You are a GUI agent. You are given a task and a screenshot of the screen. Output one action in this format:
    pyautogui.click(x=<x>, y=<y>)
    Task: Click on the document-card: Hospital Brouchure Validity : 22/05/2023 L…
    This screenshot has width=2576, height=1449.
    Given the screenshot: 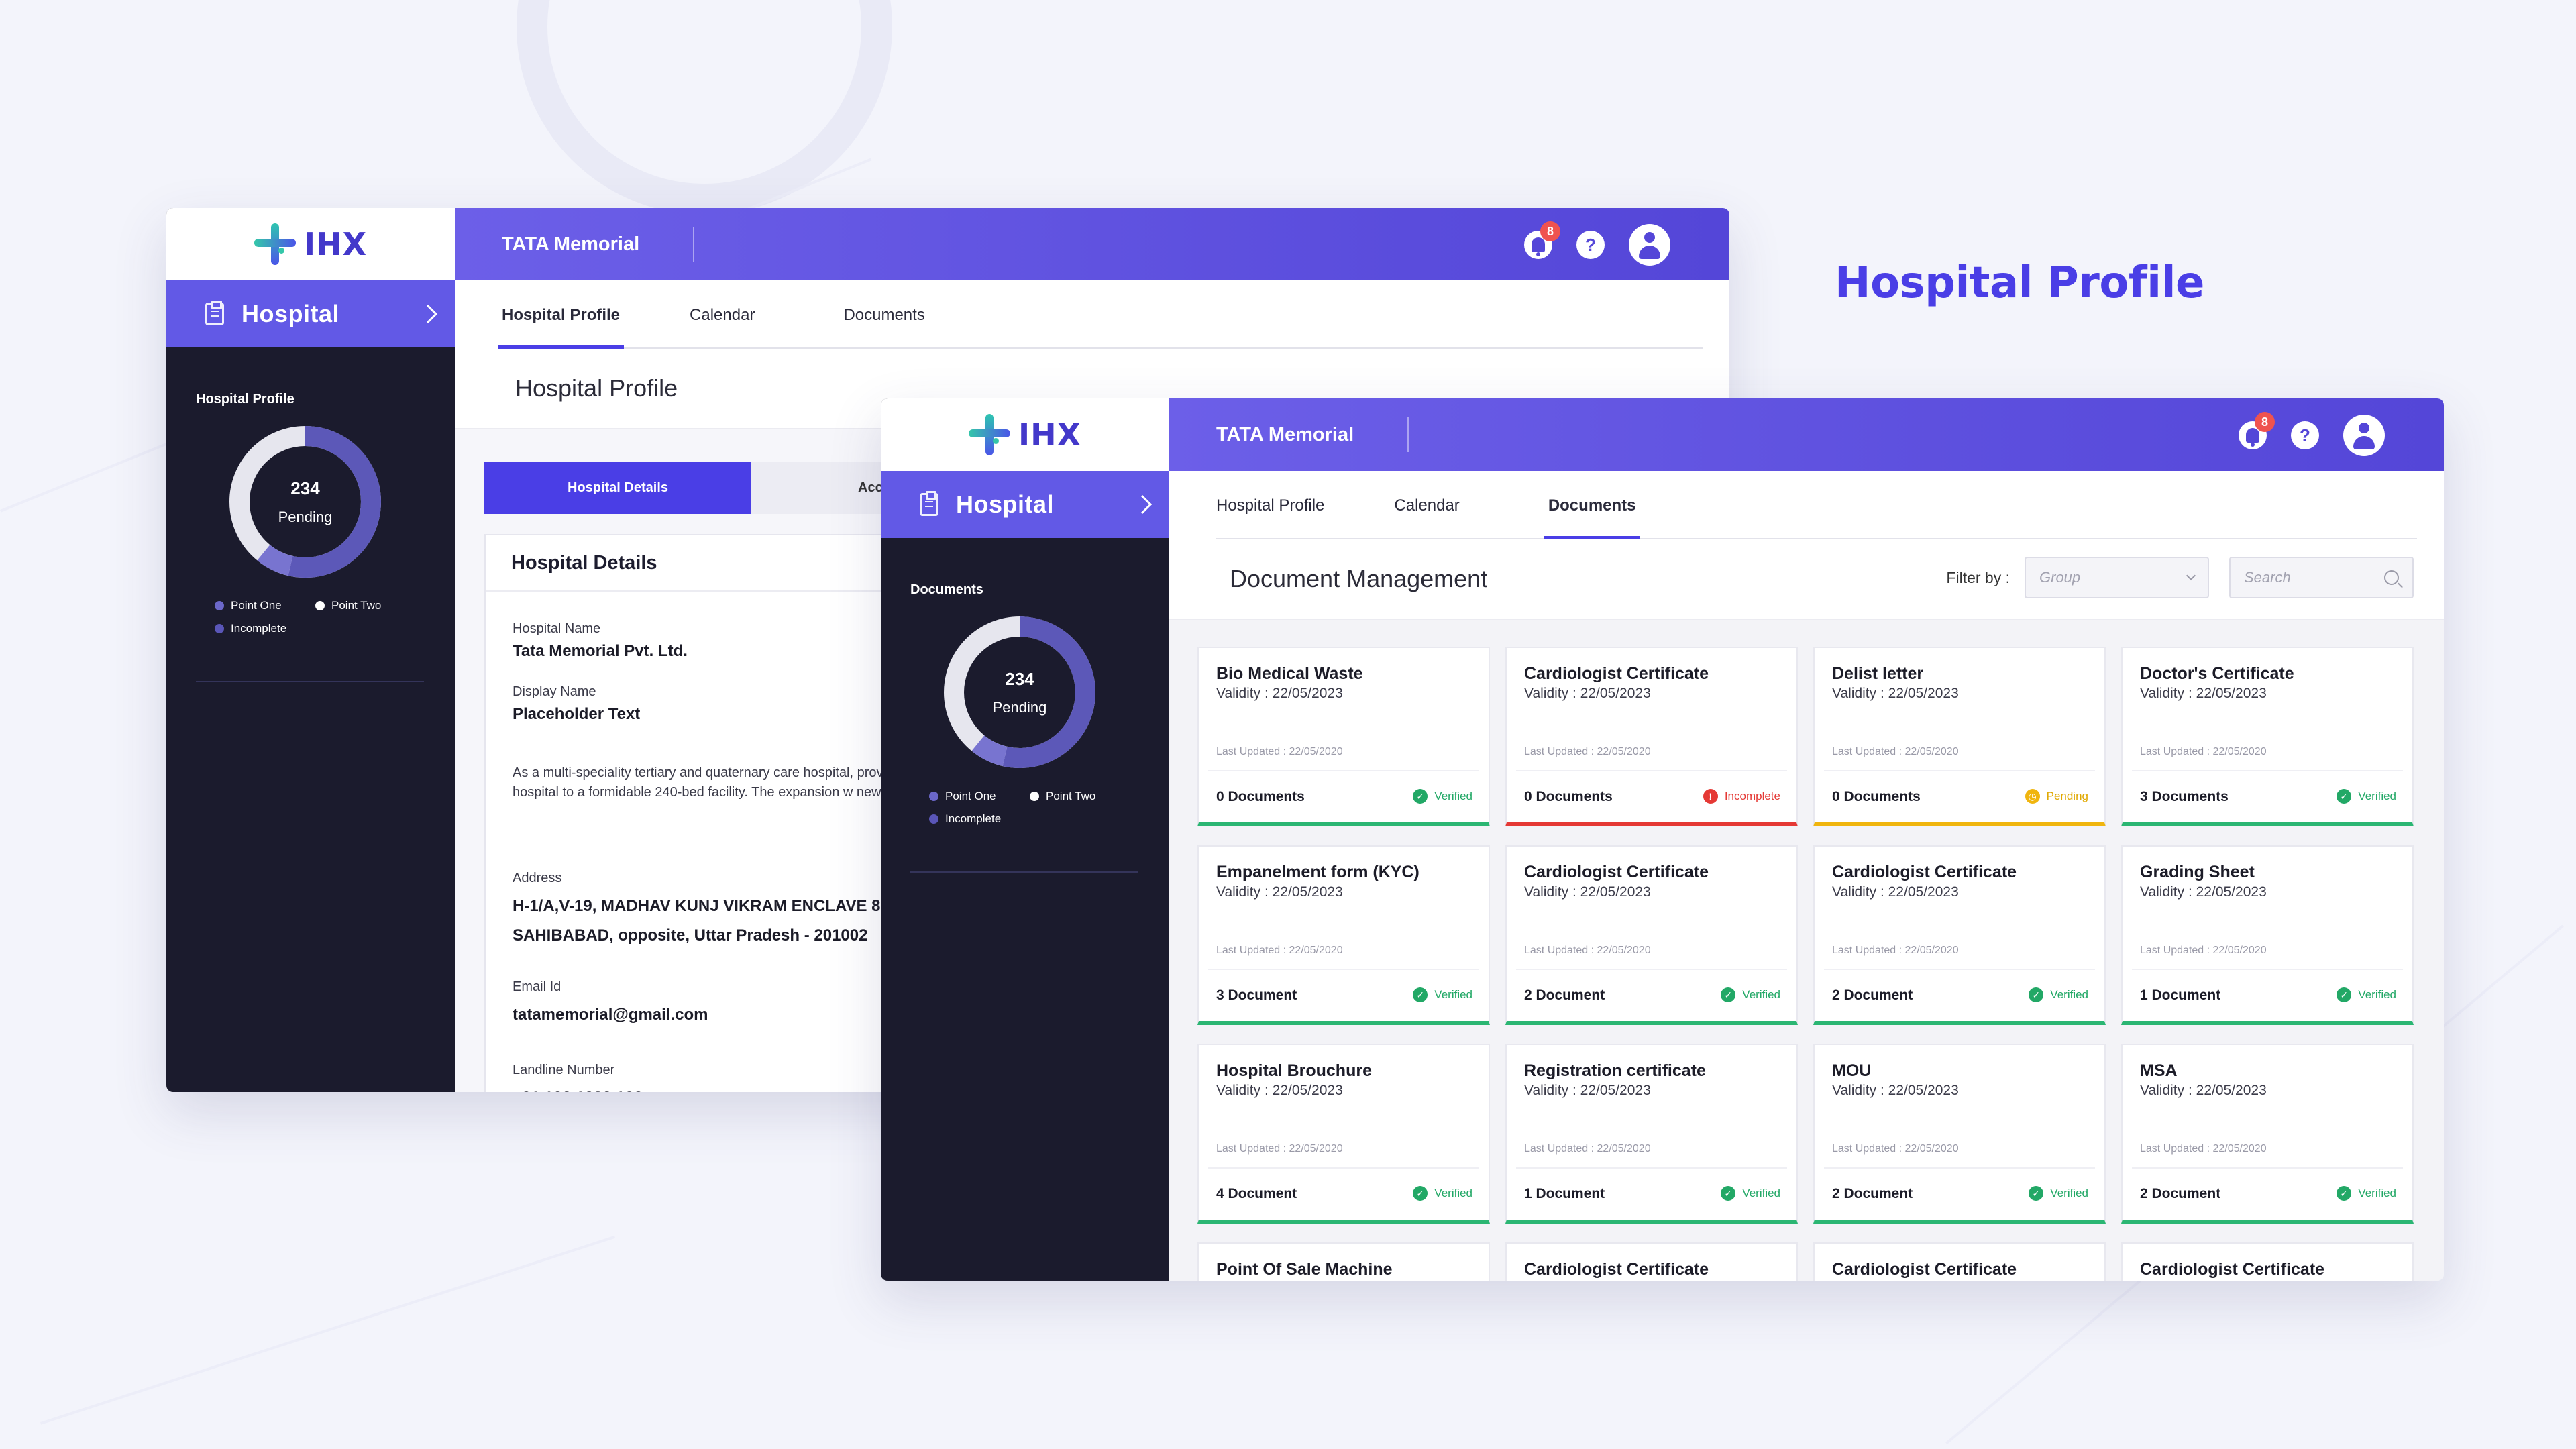 What is the action you would take?
    pyautogui.click(x=1343, y=1134)
    